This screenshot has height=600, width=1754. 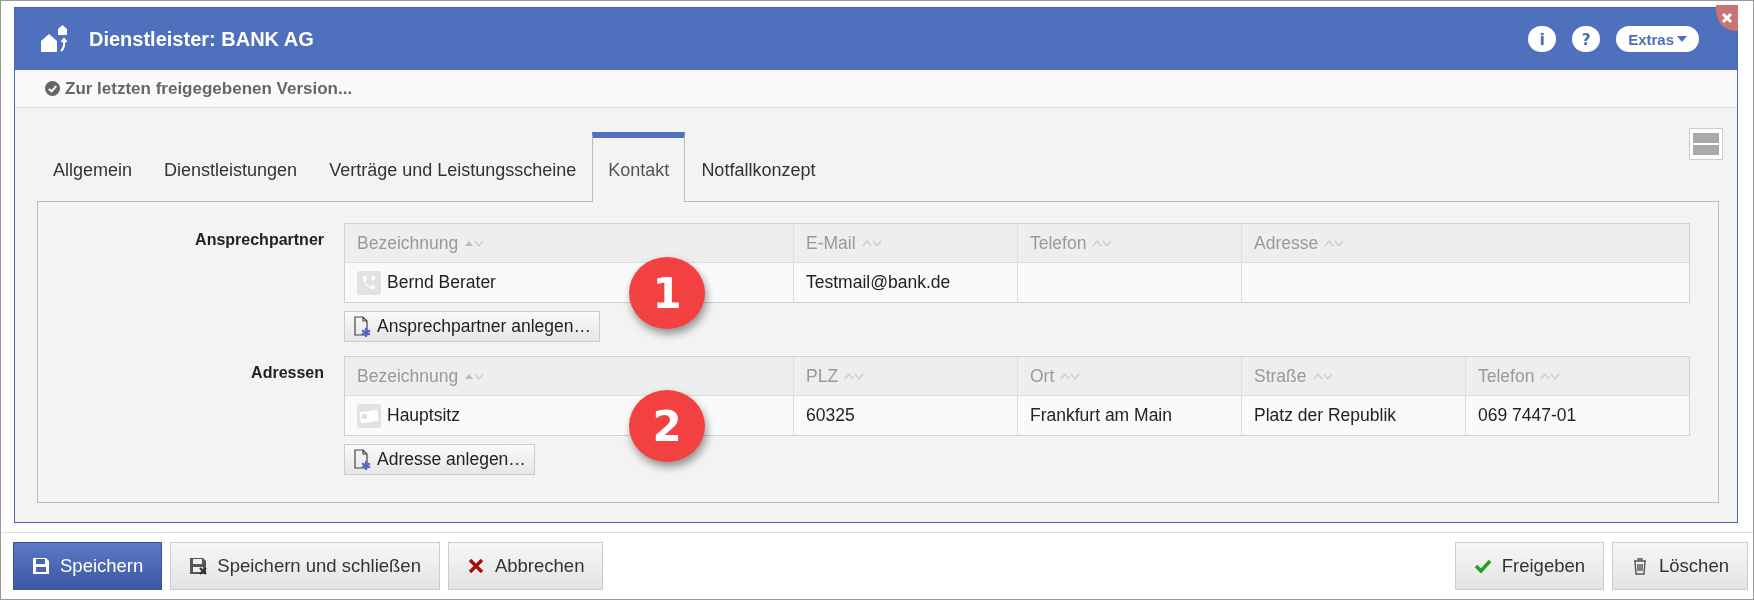 What do you see at coordinates (423, 415) in the screenshot?
I see `table-cell: Hauptsitz` at bounding box center [423, 415].